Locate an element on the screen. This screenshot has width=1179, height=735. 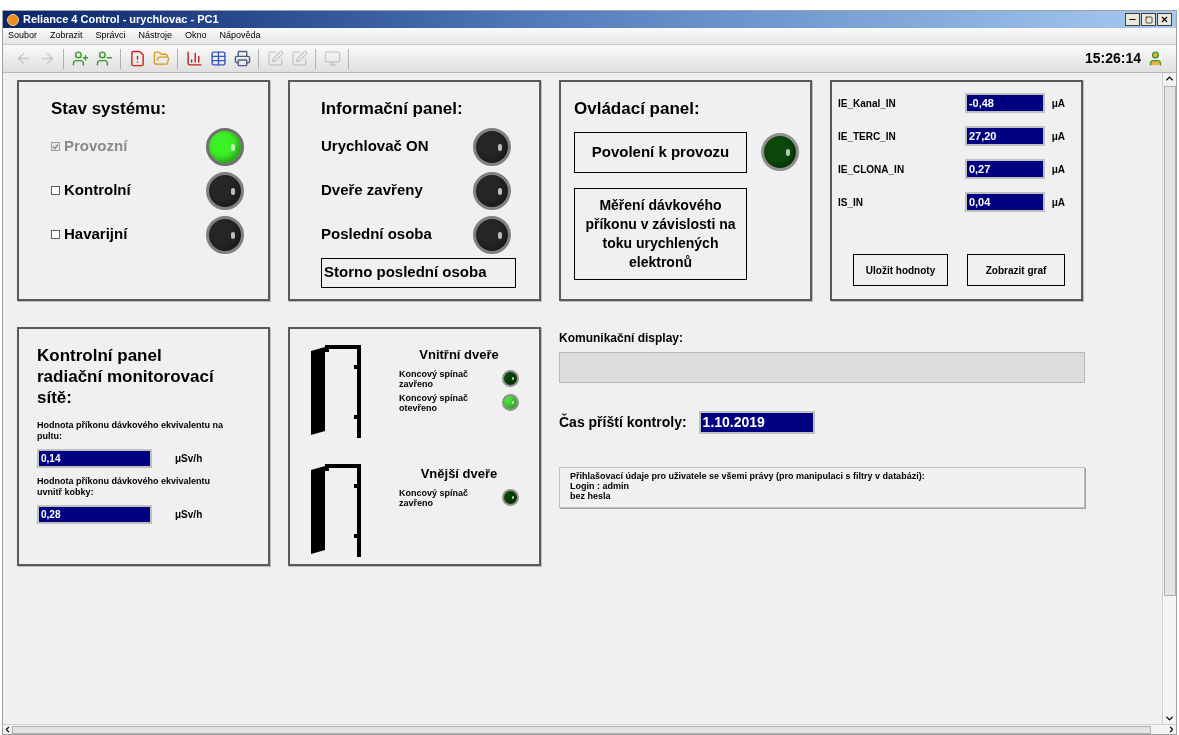
indicator-label: Dveře zavřeny is located at coordinates (372, 190).